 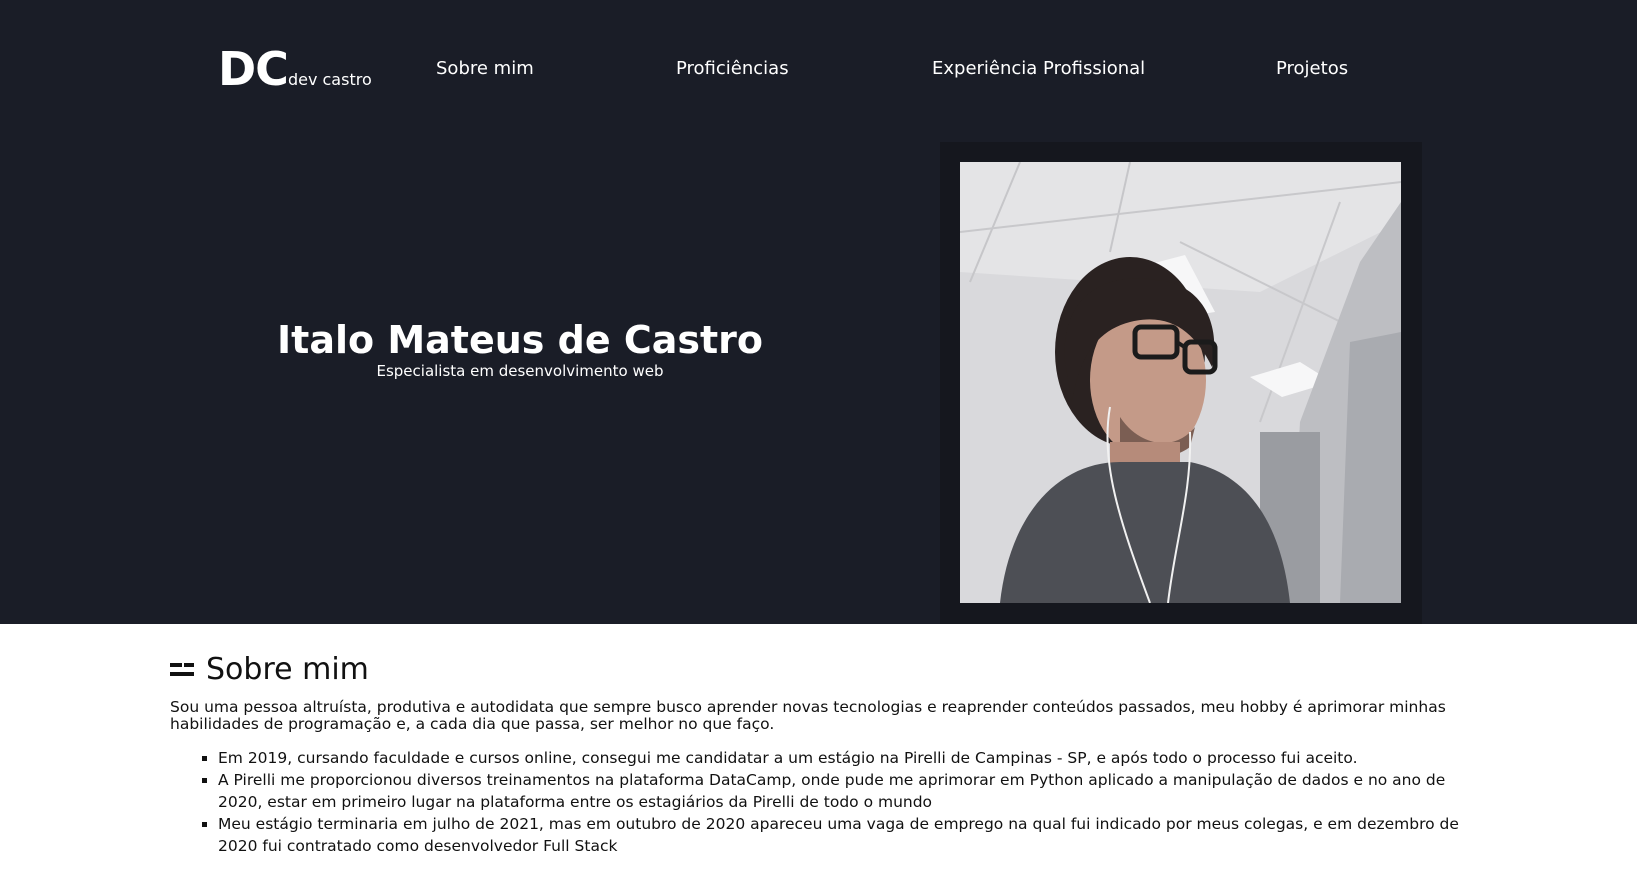 What do you see at coordinates (732, 68) in the screenshot?
I see `nav-link-proficiencias: Proficiências` at bounding box center [732, 68].